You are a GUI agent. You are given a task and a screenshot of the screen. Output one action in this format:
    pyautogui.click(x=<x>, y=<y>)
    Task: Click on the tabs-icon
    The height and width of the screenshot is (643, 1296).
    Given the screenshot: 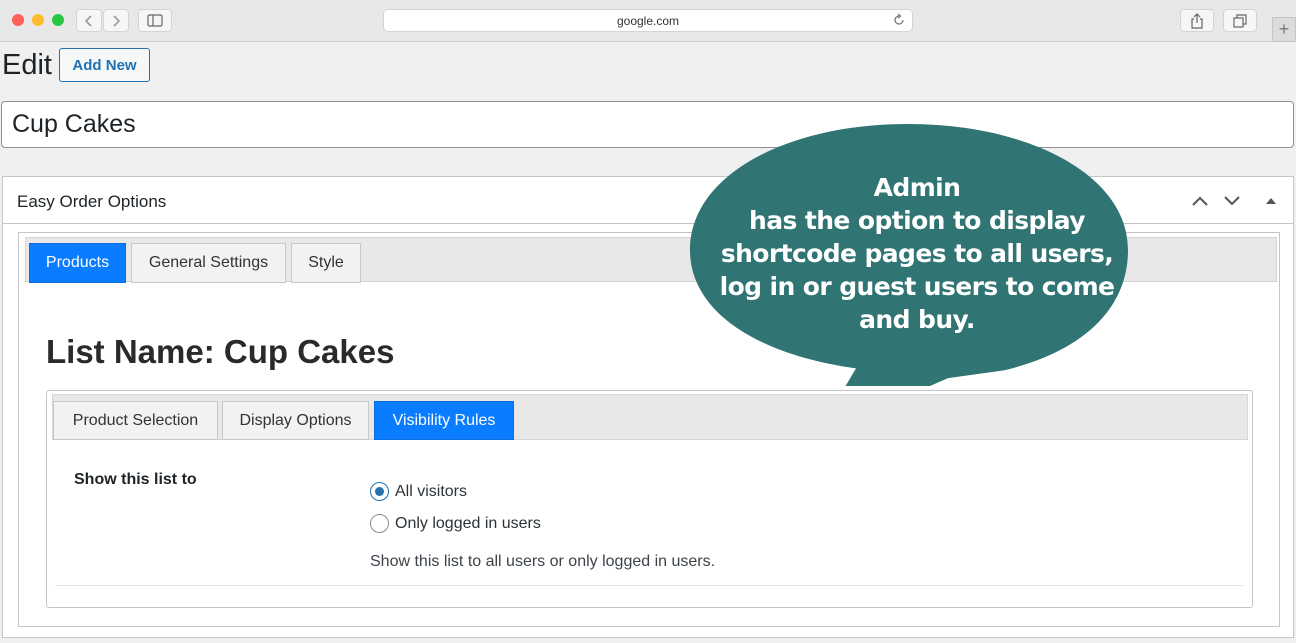 What is the action you would take?
    pyautogui.click(x=1240, y=20)
    